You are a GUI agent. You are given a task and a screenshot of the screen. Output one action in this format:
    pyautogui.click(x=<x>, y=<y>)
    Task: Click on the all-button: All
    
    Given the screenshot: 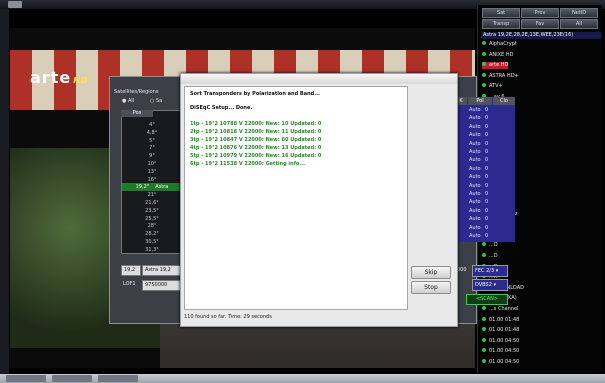 What is the action you would take?
    pyautogui.click(x=579, y=24)
    